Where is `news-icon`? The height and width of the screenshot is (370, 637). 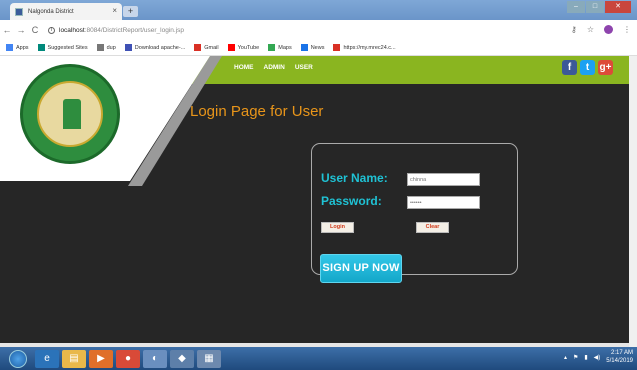 news-icon is located at coordinates (304, 47).